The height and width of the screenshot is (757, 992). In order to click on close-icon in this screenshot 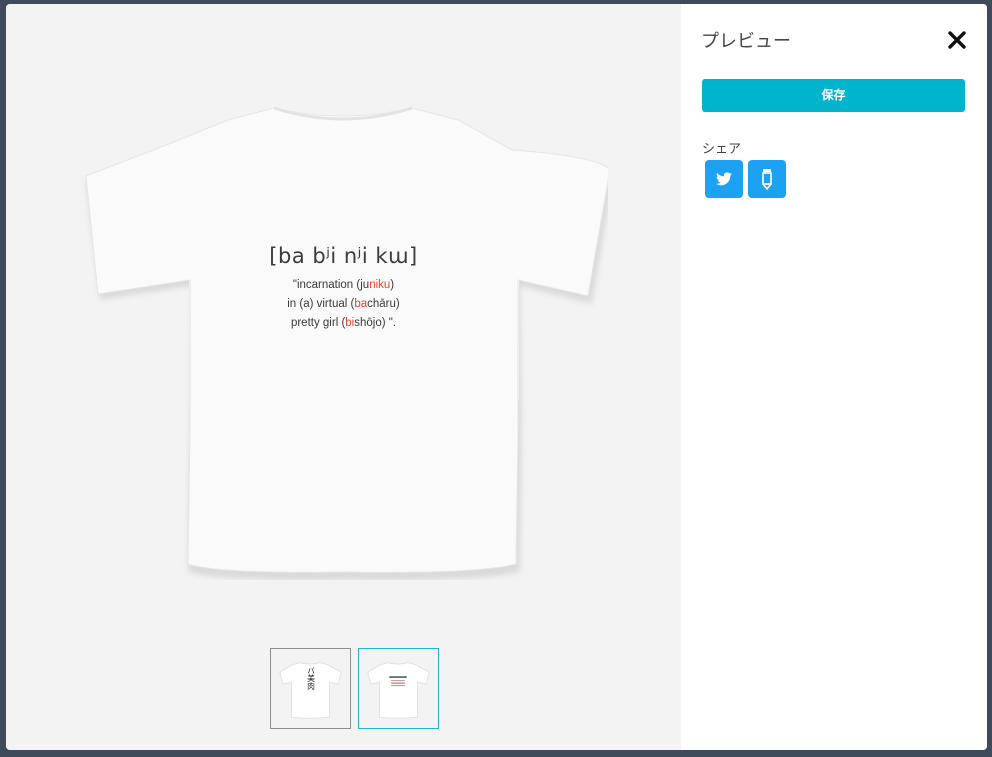, I will do `click(957, 40)`.